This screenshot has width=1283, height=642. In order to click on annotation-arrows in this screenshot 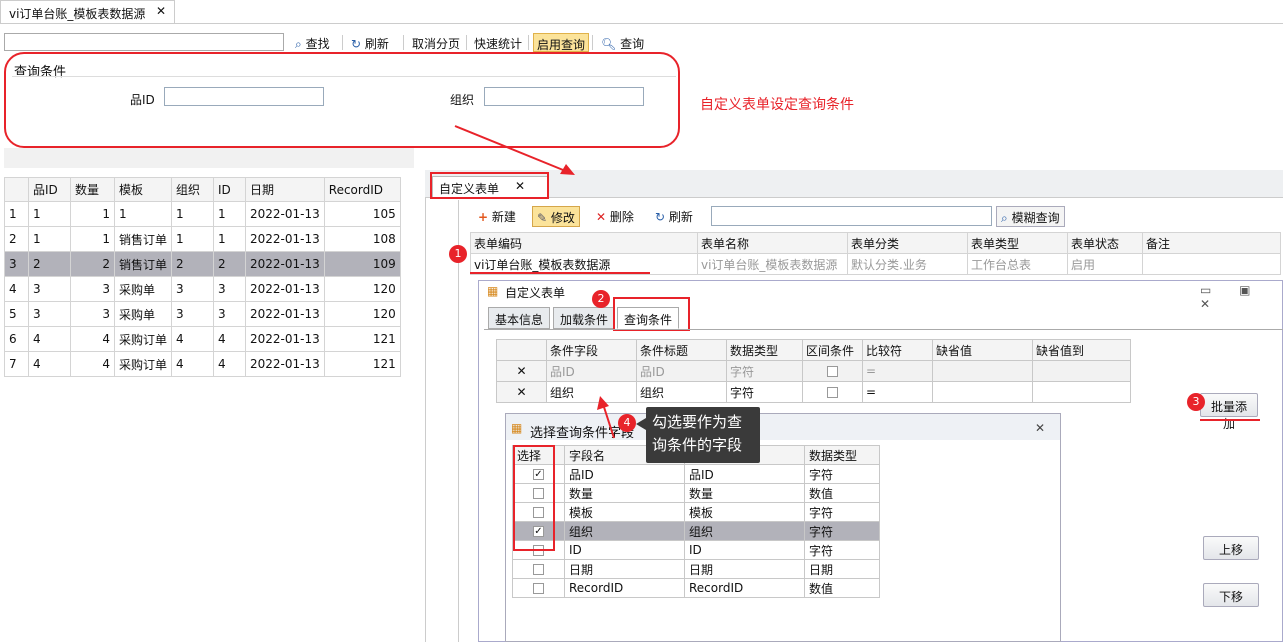, I will do `click(550, 282)`.